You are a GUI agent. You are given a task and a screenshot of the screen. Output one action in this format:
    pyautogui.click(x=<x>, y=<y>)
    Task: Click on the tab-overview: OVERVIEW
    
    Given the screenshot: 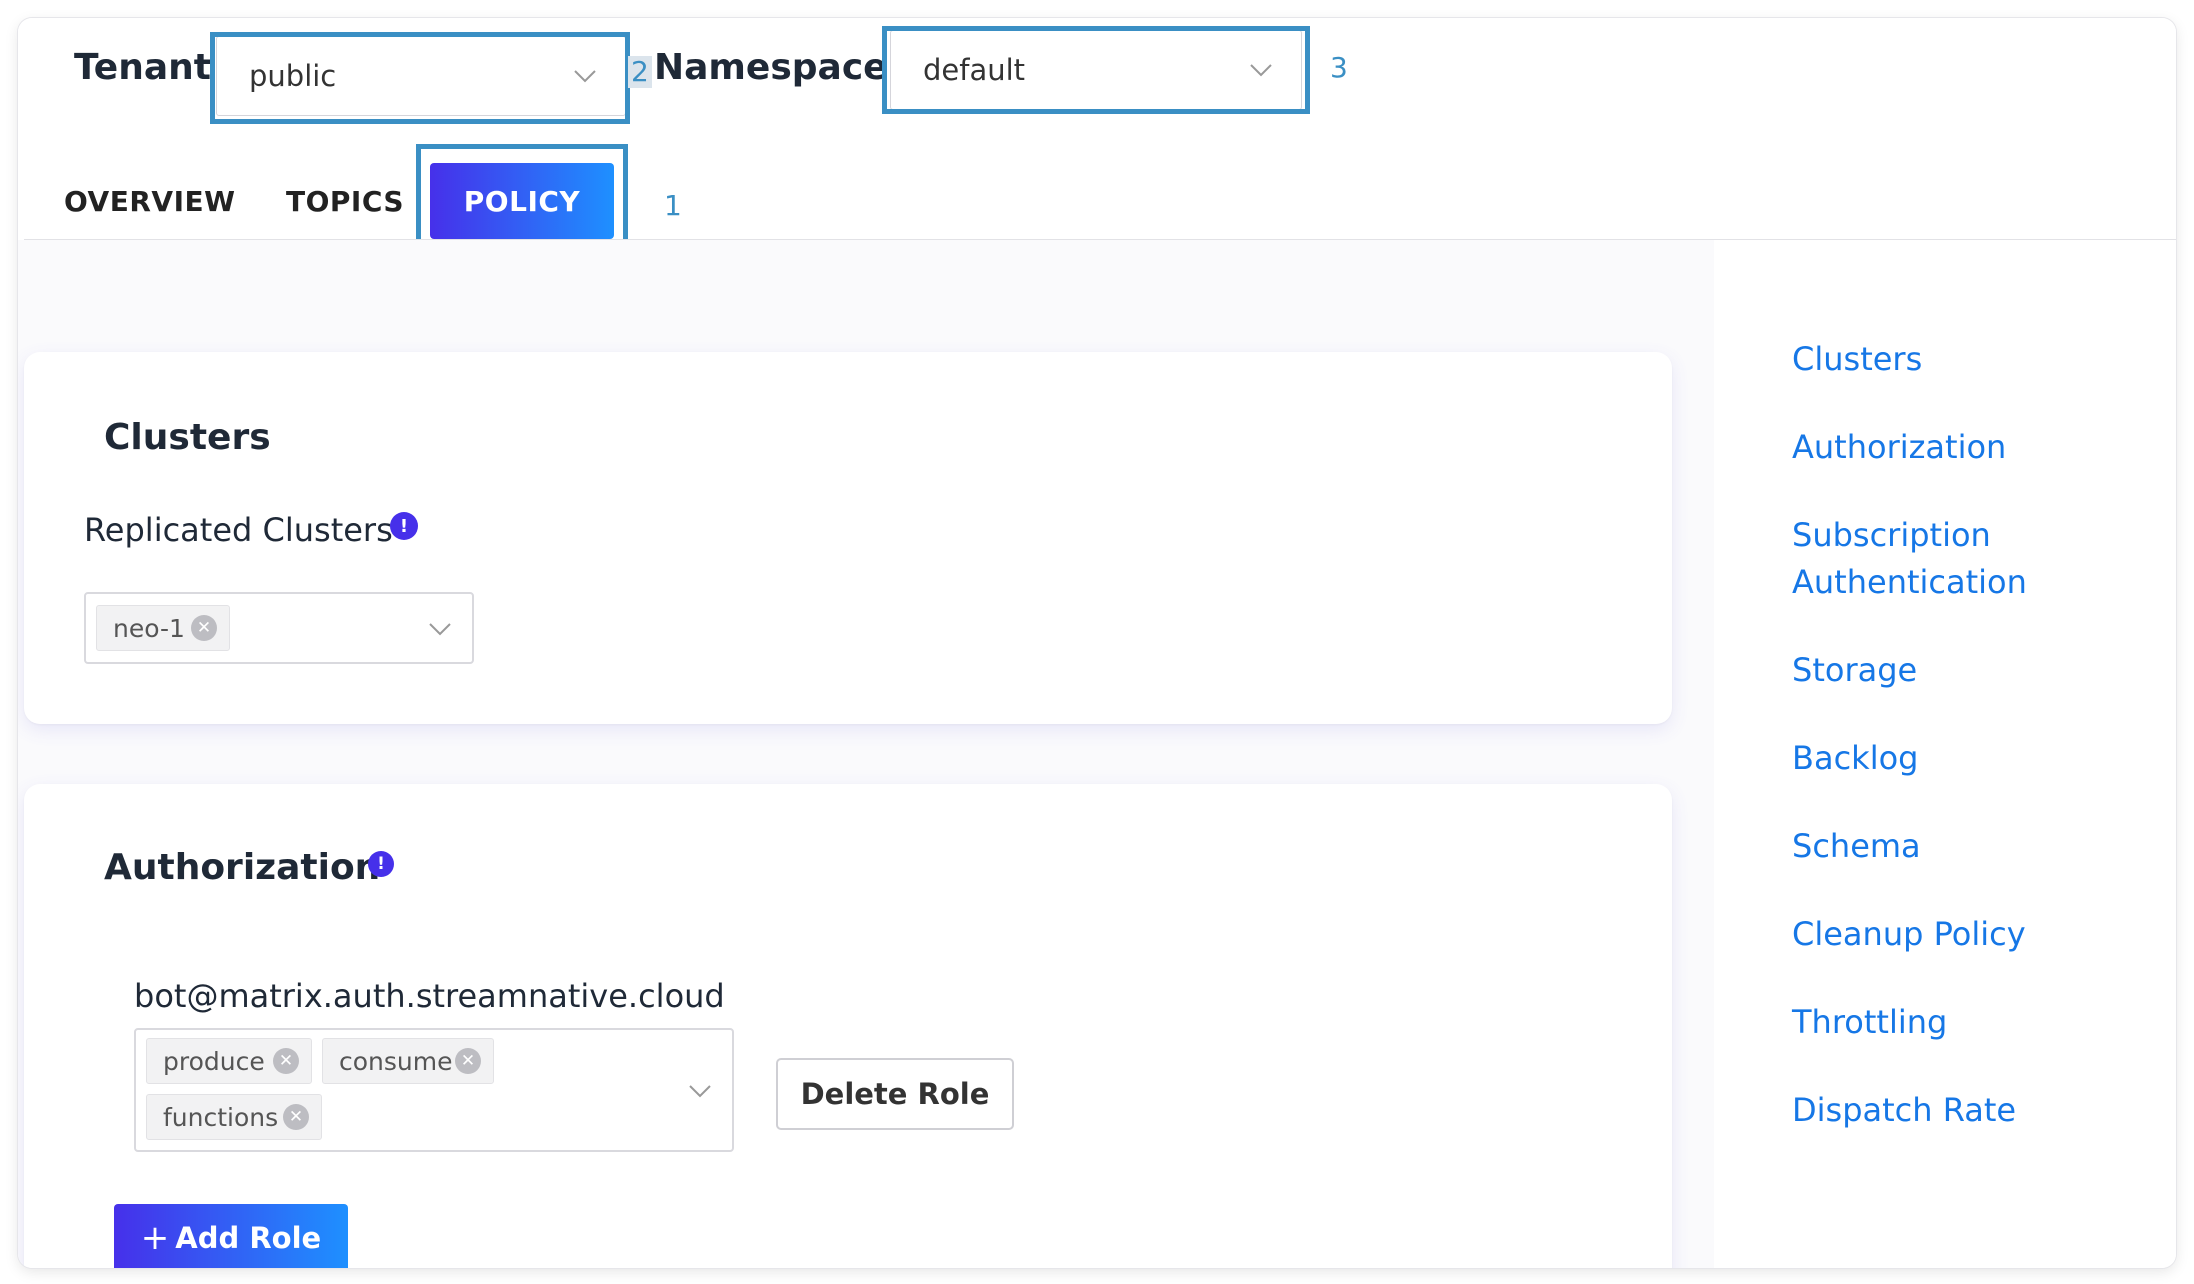 What is the action you would take?
    pyautogui.click(x=150, y=202)
    